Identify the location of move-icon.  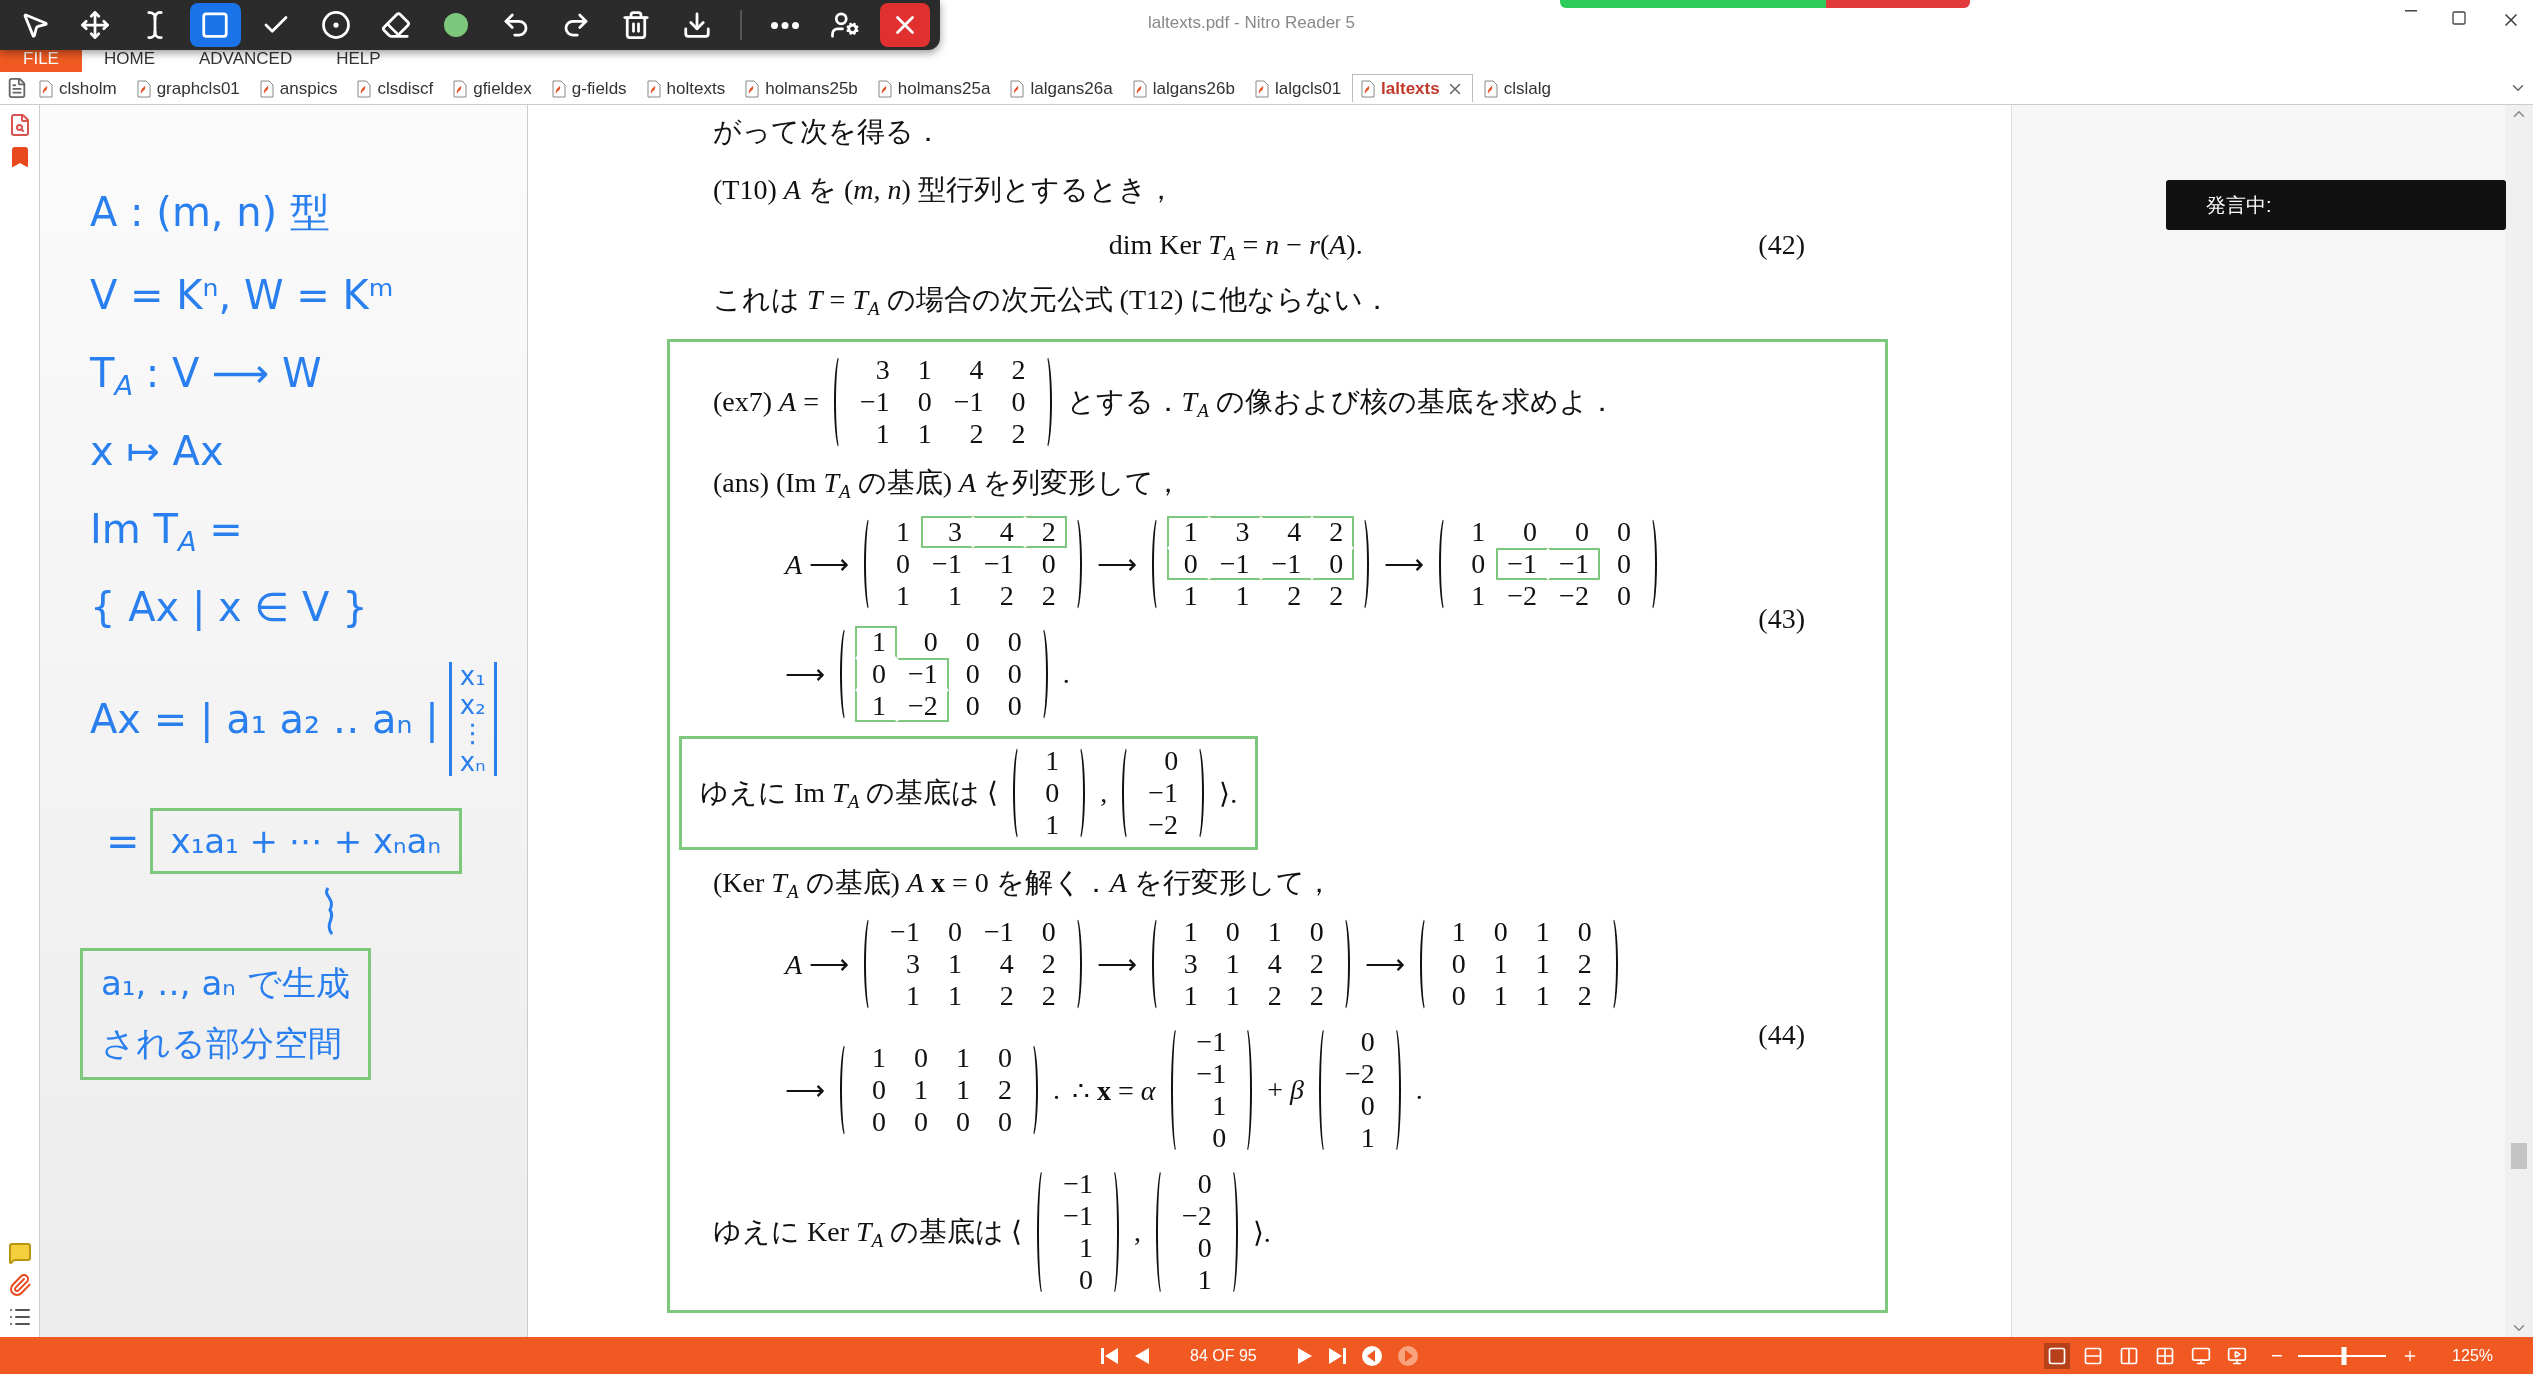
(95, 25).